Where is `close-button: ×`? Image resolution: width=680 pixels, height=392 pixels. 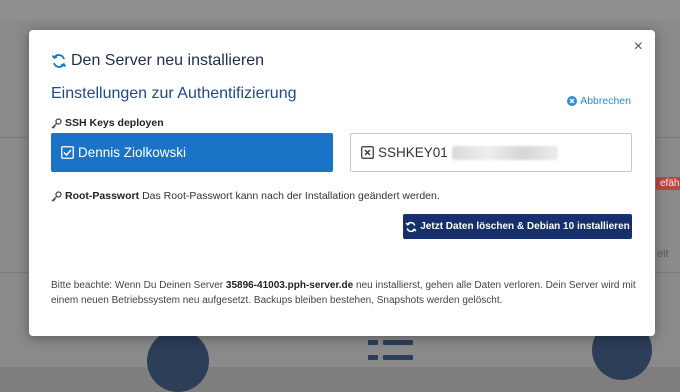 close-button: × is located at coordinates (638, 47).